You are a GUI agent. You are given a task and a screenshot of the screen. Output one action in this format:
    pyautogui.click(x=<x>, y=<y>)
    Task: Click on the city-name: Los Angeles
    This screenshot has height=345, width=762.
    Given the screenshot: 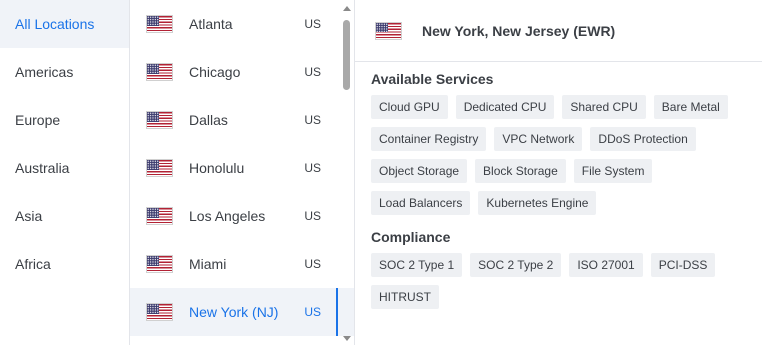 What is the action you would take?
    pyautogui.click(x=227, y=216)
    